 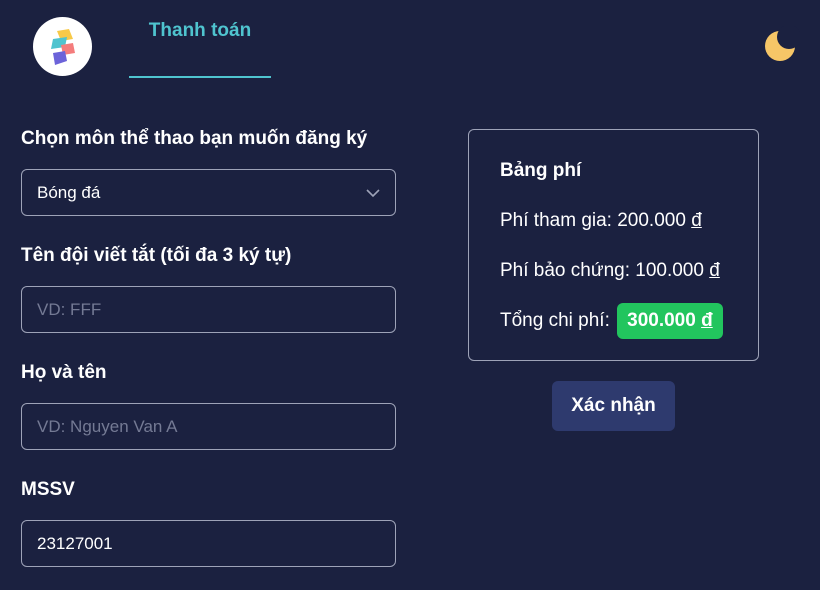 I want to click on participation-fee-row: Phí tham gia: 200.000 đ, so click(x=601, y=221).